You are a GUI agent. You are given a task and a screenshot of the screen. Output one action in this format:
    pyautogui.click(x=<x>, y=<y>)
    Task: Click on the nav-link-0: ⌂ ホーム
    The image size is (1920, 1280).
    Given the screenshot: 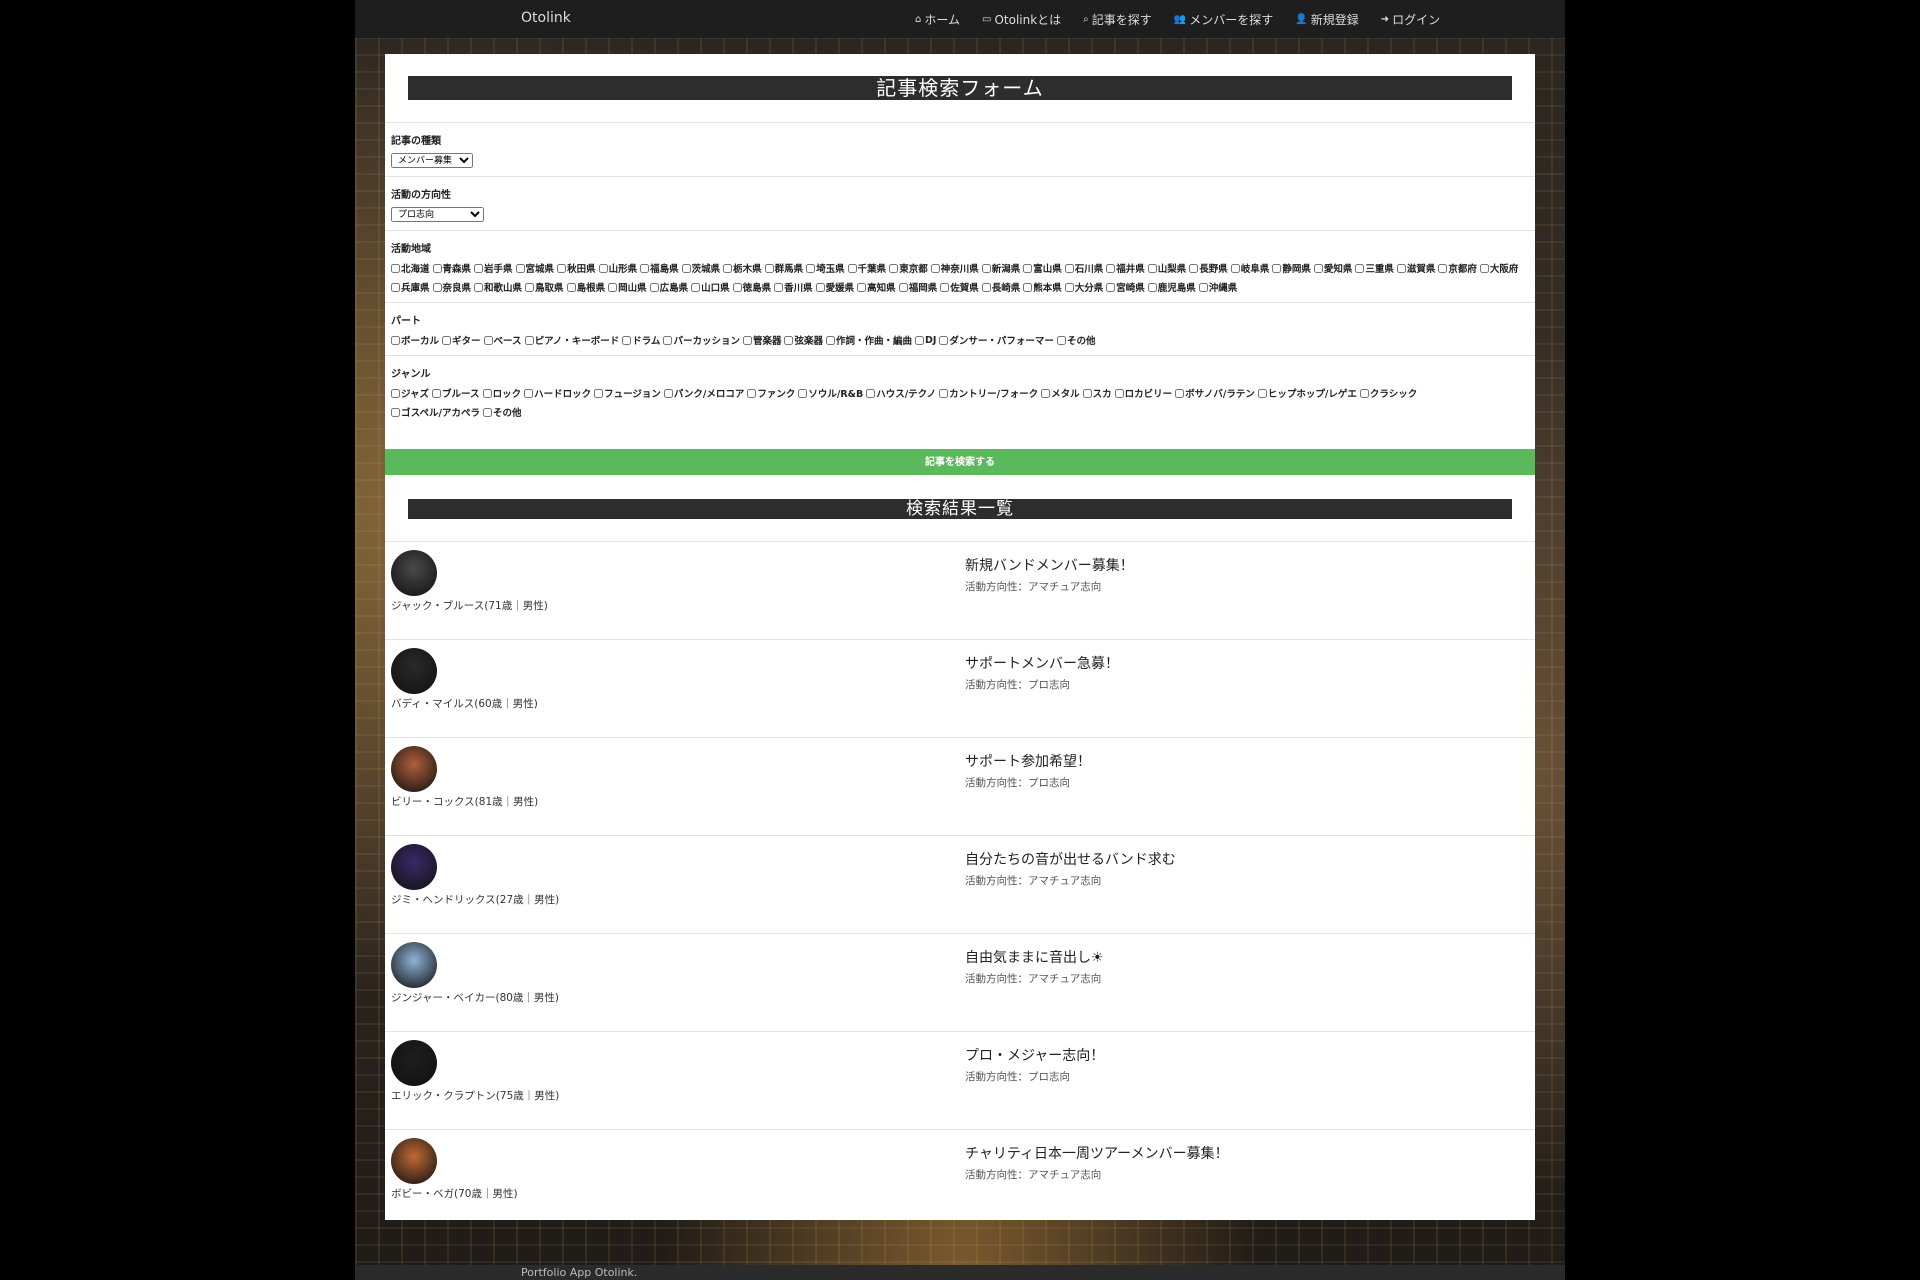 What is the action you would take?
    pyautogui.click(x=937, y=19)
    